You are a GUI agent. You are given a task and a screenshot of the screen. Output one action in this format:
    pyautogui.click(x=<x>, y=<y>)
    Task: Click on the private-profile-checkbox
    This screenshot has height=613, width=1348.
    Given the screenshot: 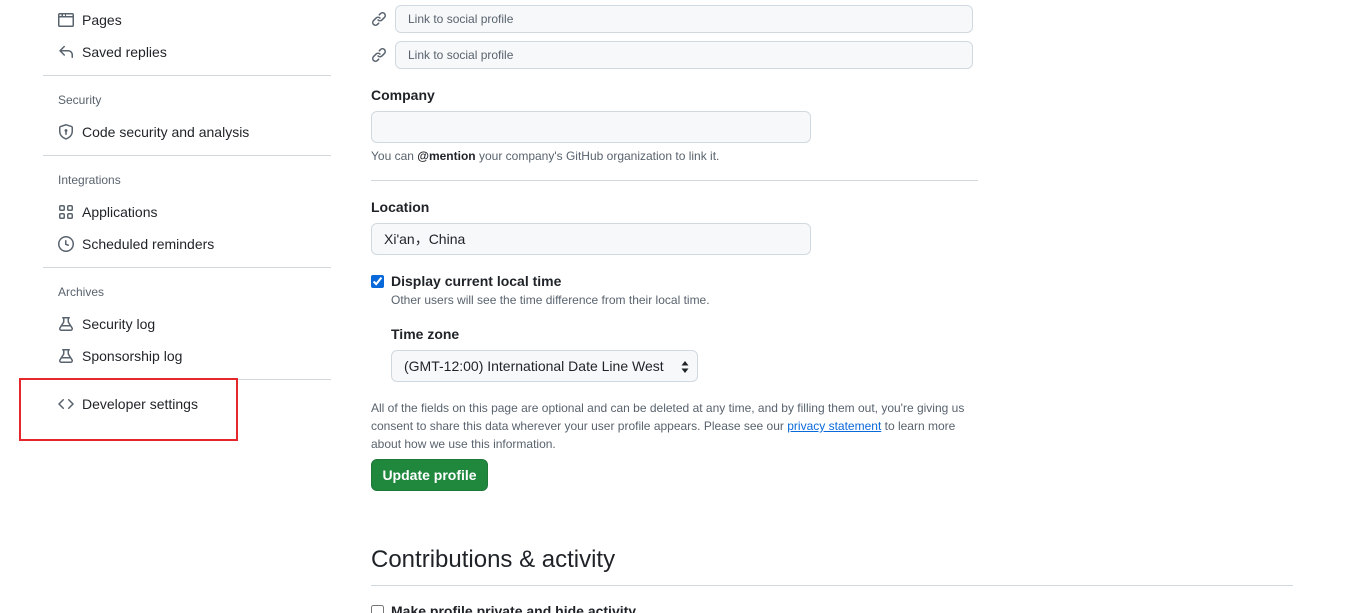 What is the action you would take?
    pyautogui.click(x=377, y=608)
    